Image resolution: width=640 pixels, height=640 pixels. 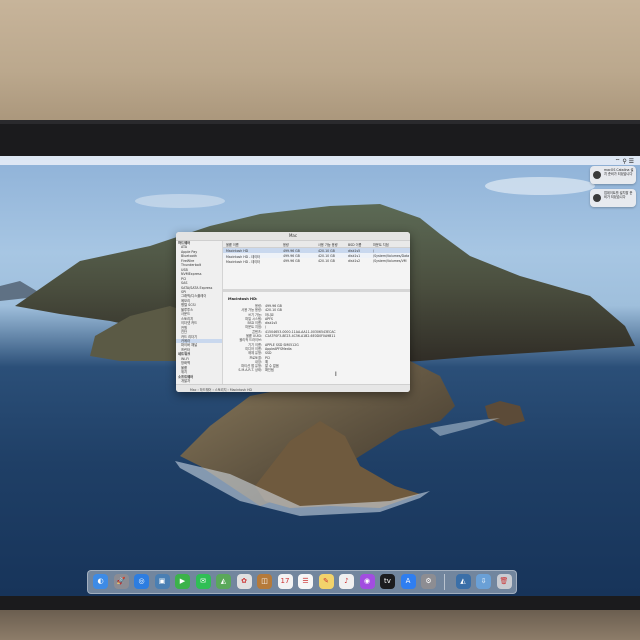 I want to click on tv-icon: tv, so click(x=387, y=581).